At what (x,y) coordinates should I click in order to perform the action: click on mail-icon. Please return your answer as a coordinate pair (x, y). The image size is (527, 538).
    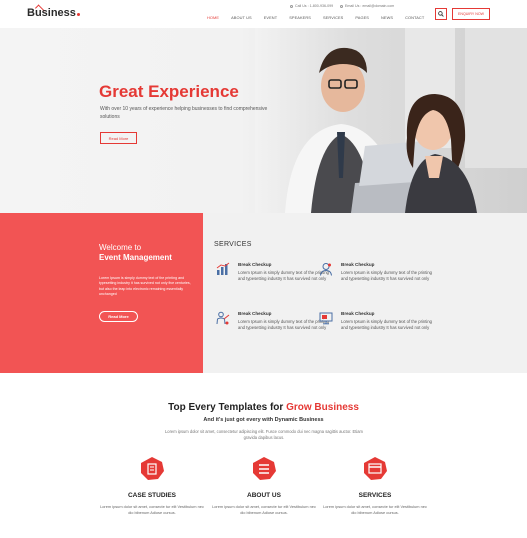
    Looking at the image, I should click on (341, 6).